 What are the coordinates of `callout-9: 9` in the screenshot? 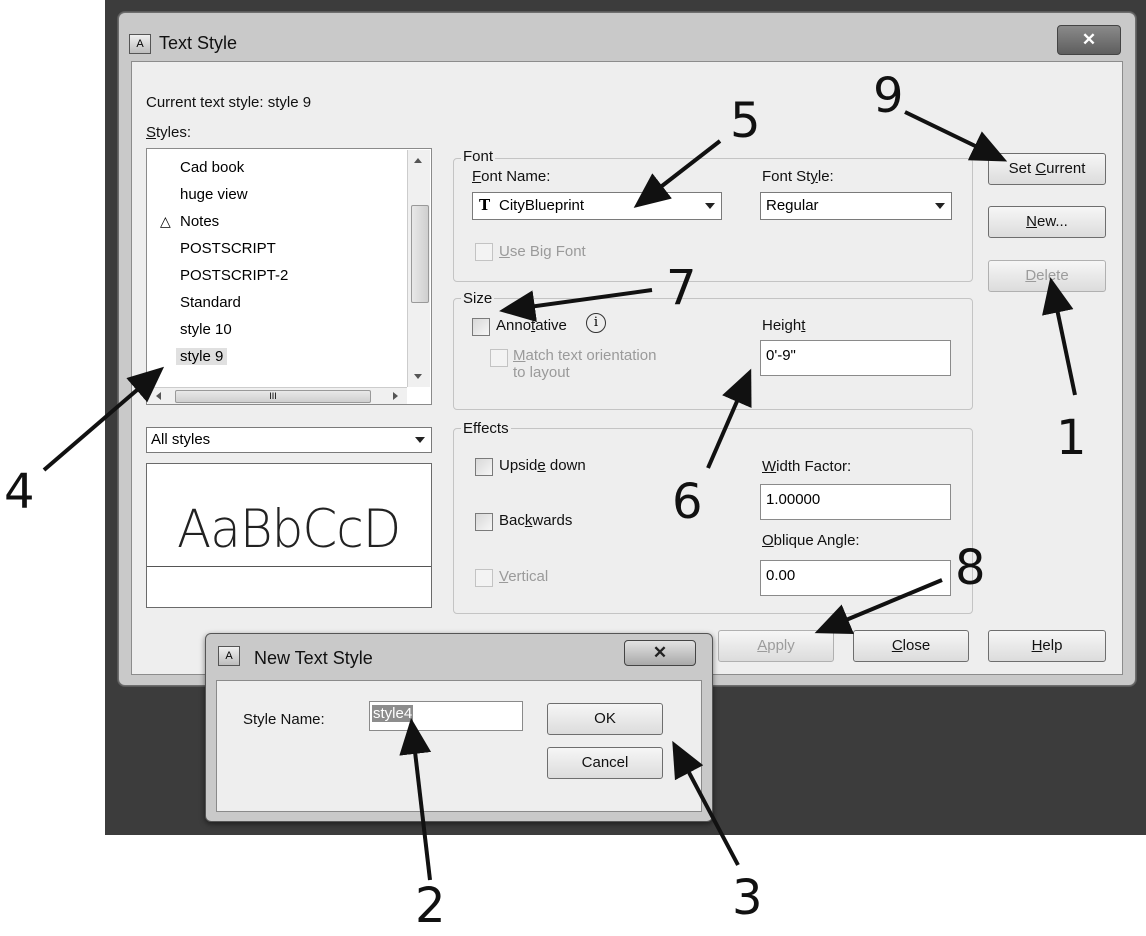 It's located at (888, 96).